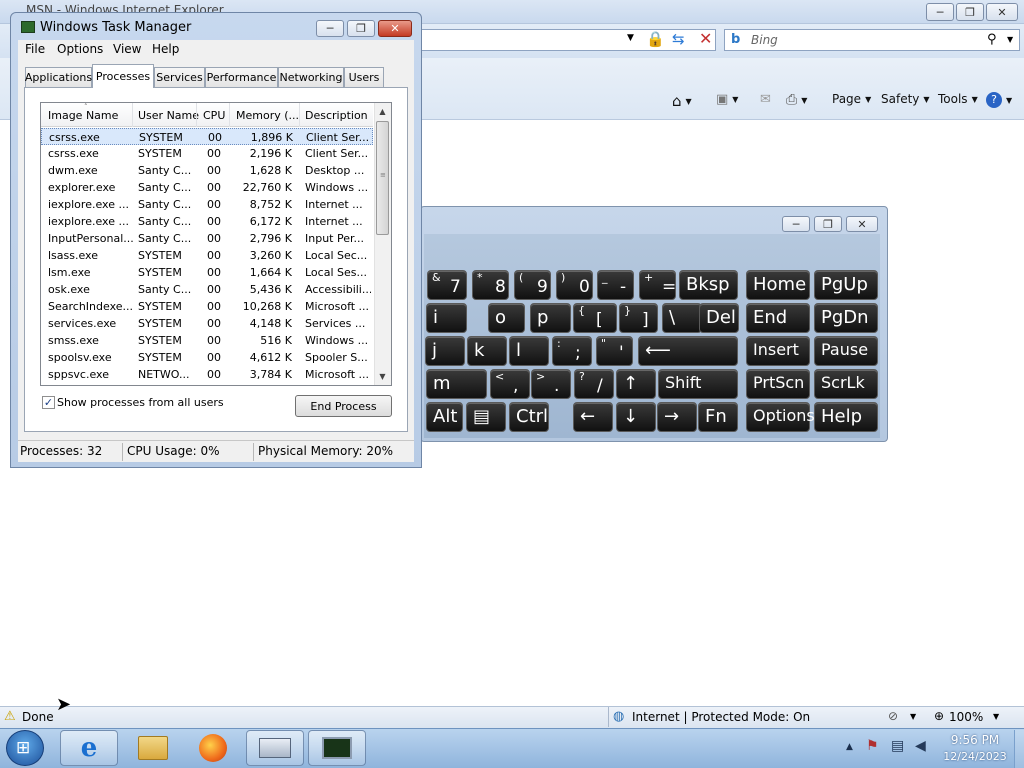 The image size is (1024, 768). What do you see at coordinates (718, 417) in the screenshot?
I see `osk-key: Fn` at bounding box center [718, 417].